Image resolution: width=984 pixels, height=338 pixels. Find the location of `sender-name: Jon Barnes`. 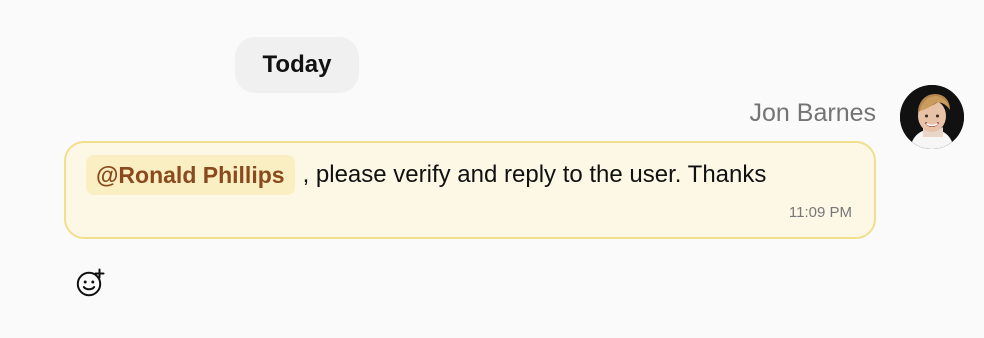

sender-name: Jon Barnes is located at coordinates (812, 113).